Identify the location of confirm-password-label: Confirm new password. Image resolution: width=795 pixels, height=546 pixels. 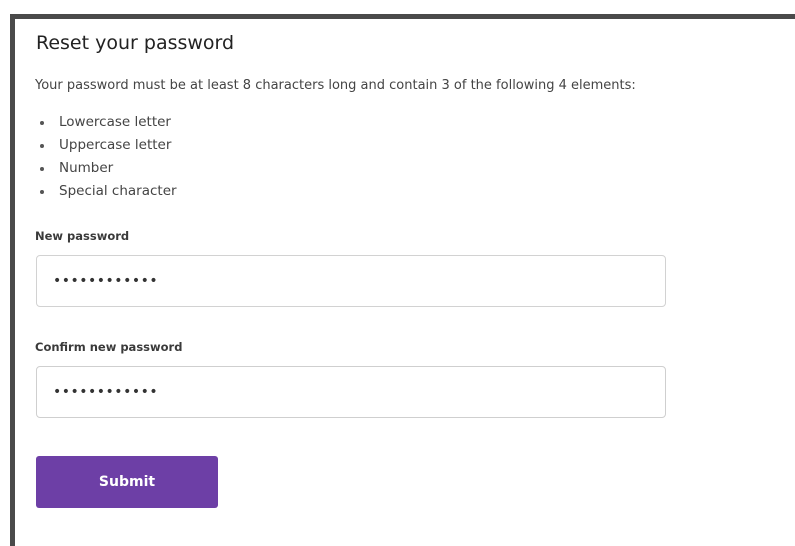
(109, 347).